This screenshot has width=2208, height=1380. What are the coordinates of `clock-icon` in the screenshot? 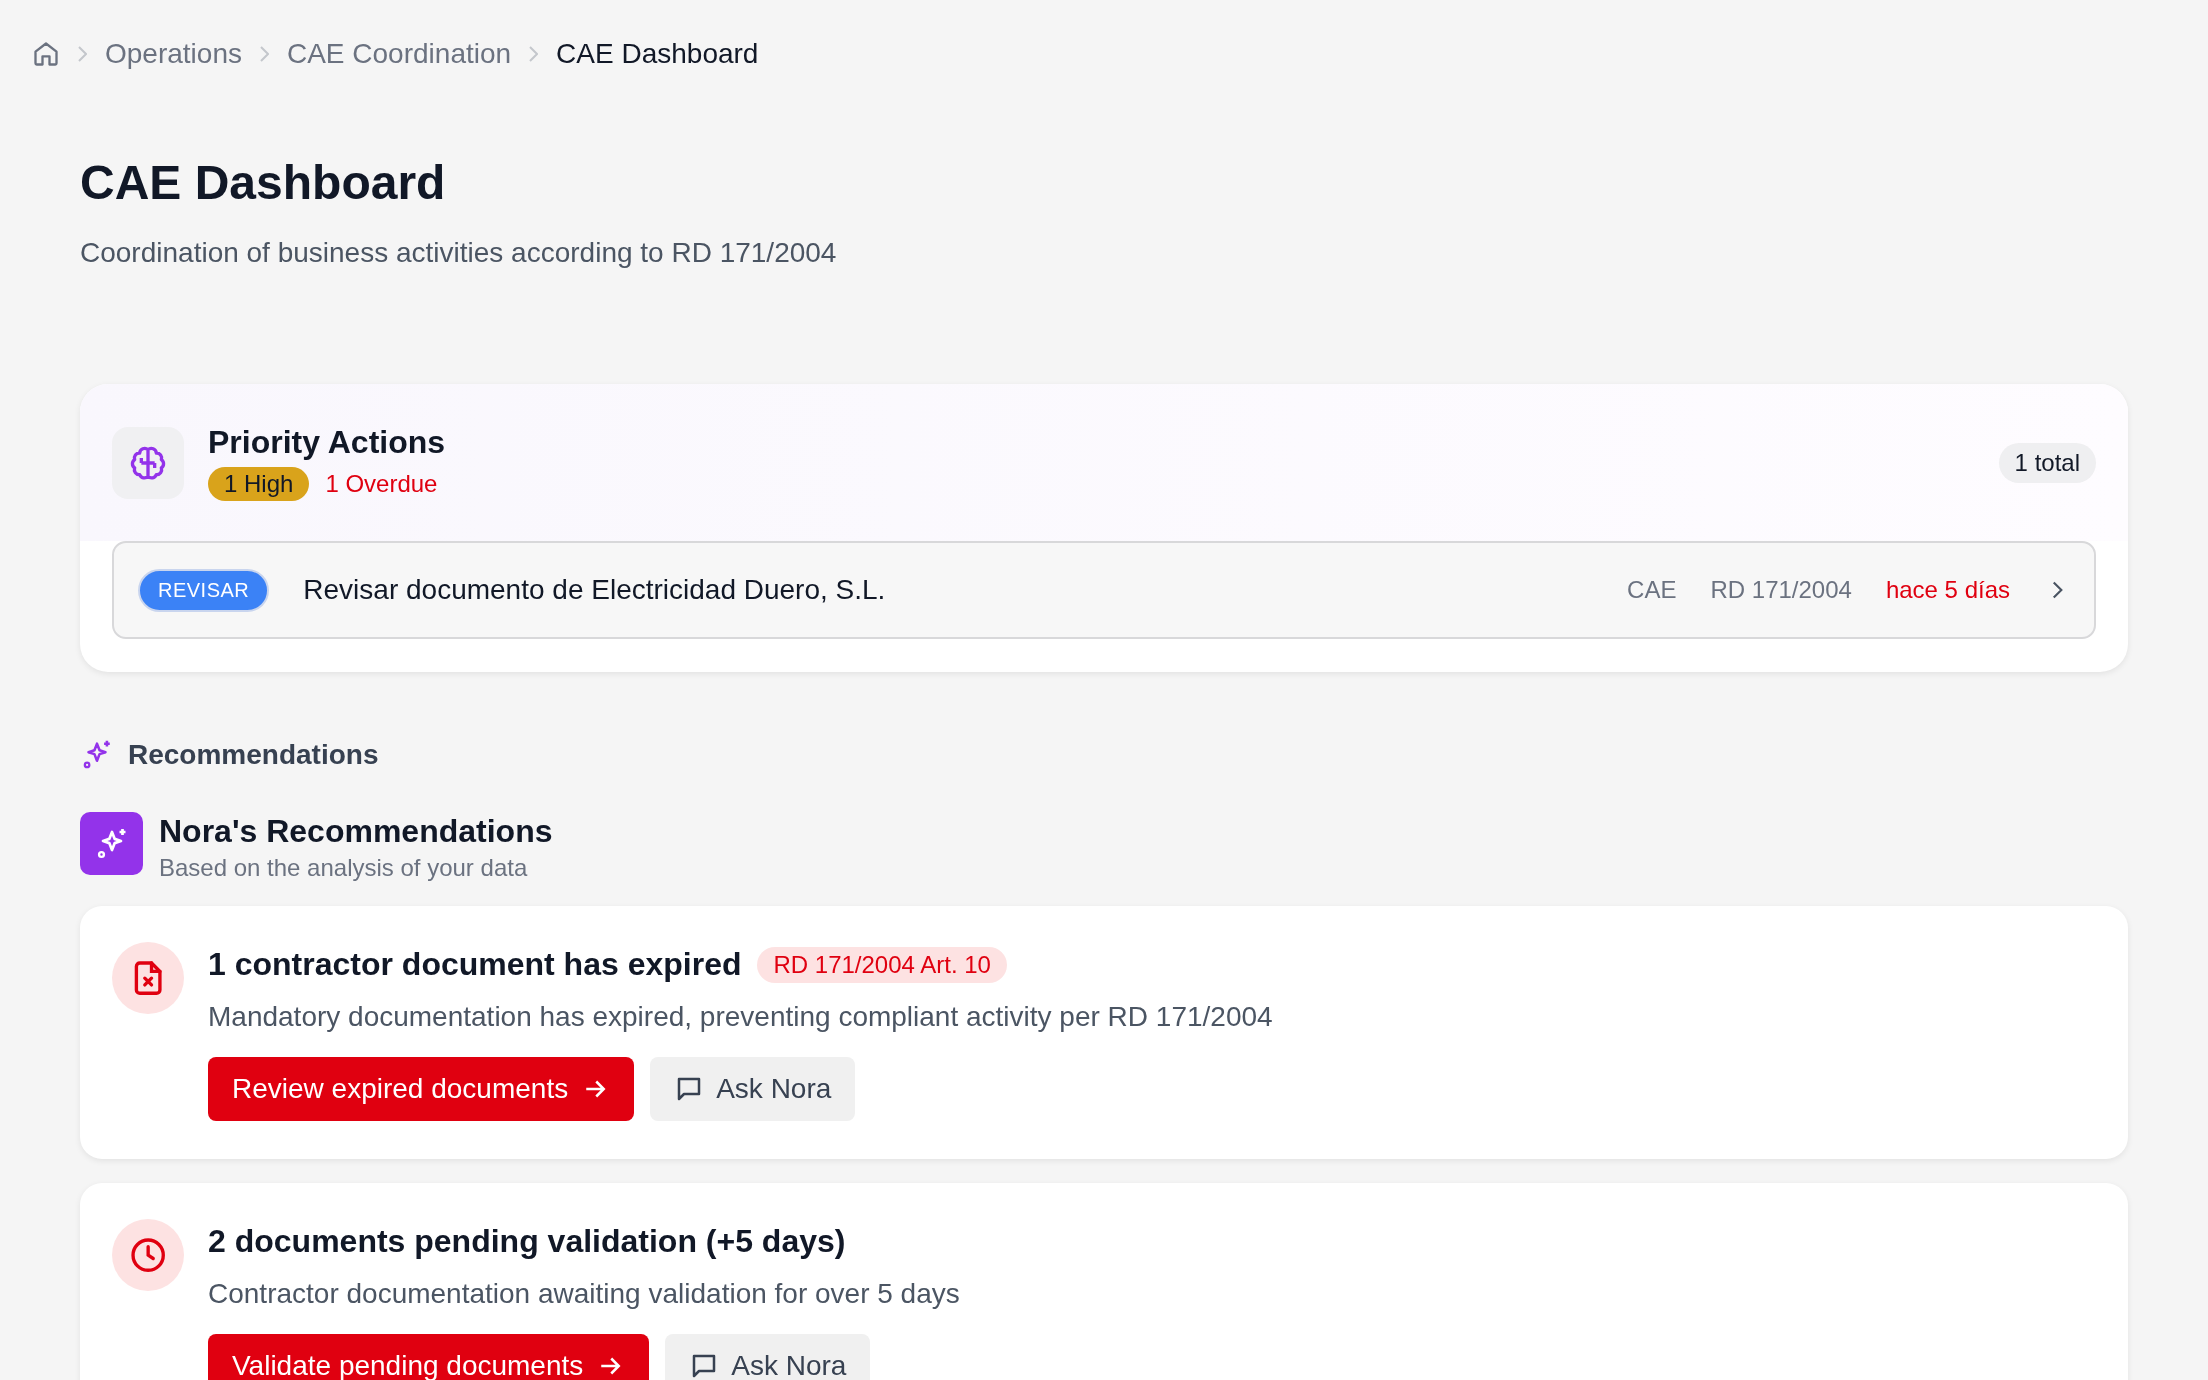 It's located at (148, 1255).